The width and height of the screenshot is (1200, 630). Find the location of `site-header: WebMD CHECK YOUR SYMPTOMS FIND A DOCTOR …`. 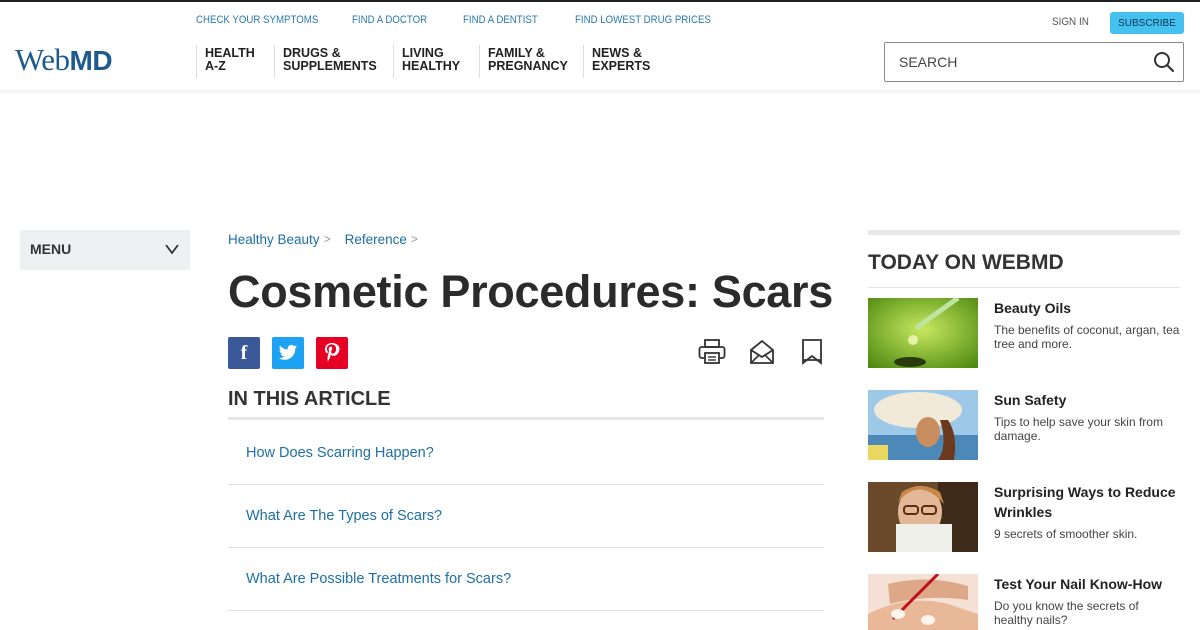

site-header: WebMD CHECK YOUR SYMPTOMS FIND A DOCTOR … is located at coordinates (600, 46).